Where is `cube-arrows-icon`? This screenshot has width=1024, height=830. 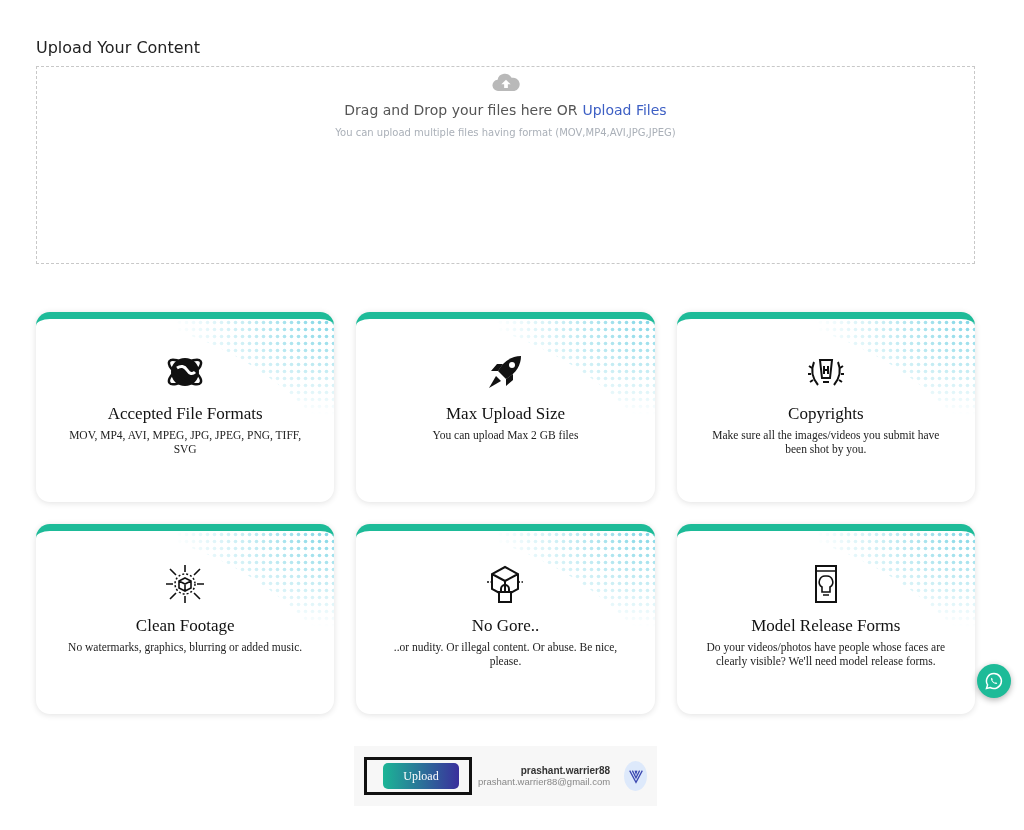
cube-arrows-icon is located at coordinates (185, 584).